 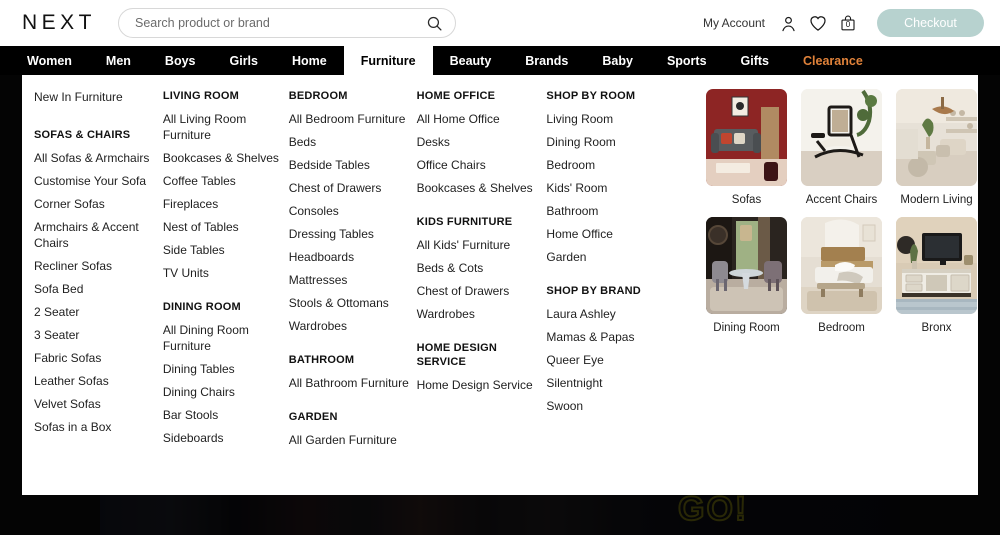 I want to click on menu-link: Beds, so click(x=353, y=142).